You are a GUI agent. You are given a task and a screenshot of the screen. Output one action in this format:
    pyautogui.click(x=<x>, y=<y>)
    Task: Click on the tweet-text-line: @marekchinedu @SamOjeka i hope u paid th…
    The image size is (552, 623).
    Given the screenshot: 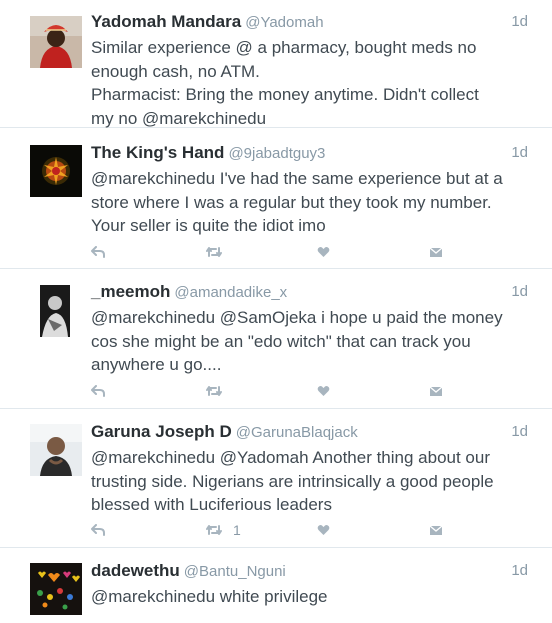 What is the action you would take?
    pyautogui.click(x=297, y=317)
    